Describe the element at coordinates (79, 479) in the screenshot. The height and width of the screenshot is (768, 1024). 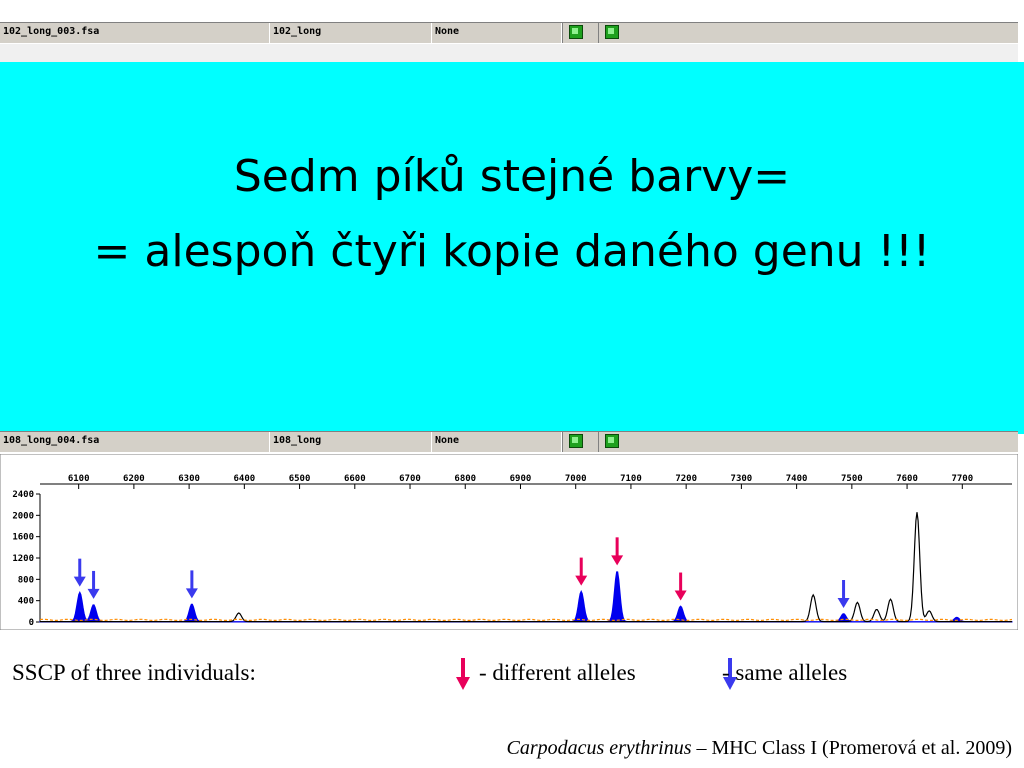
I see `x-tick-label: 6100` at that location.